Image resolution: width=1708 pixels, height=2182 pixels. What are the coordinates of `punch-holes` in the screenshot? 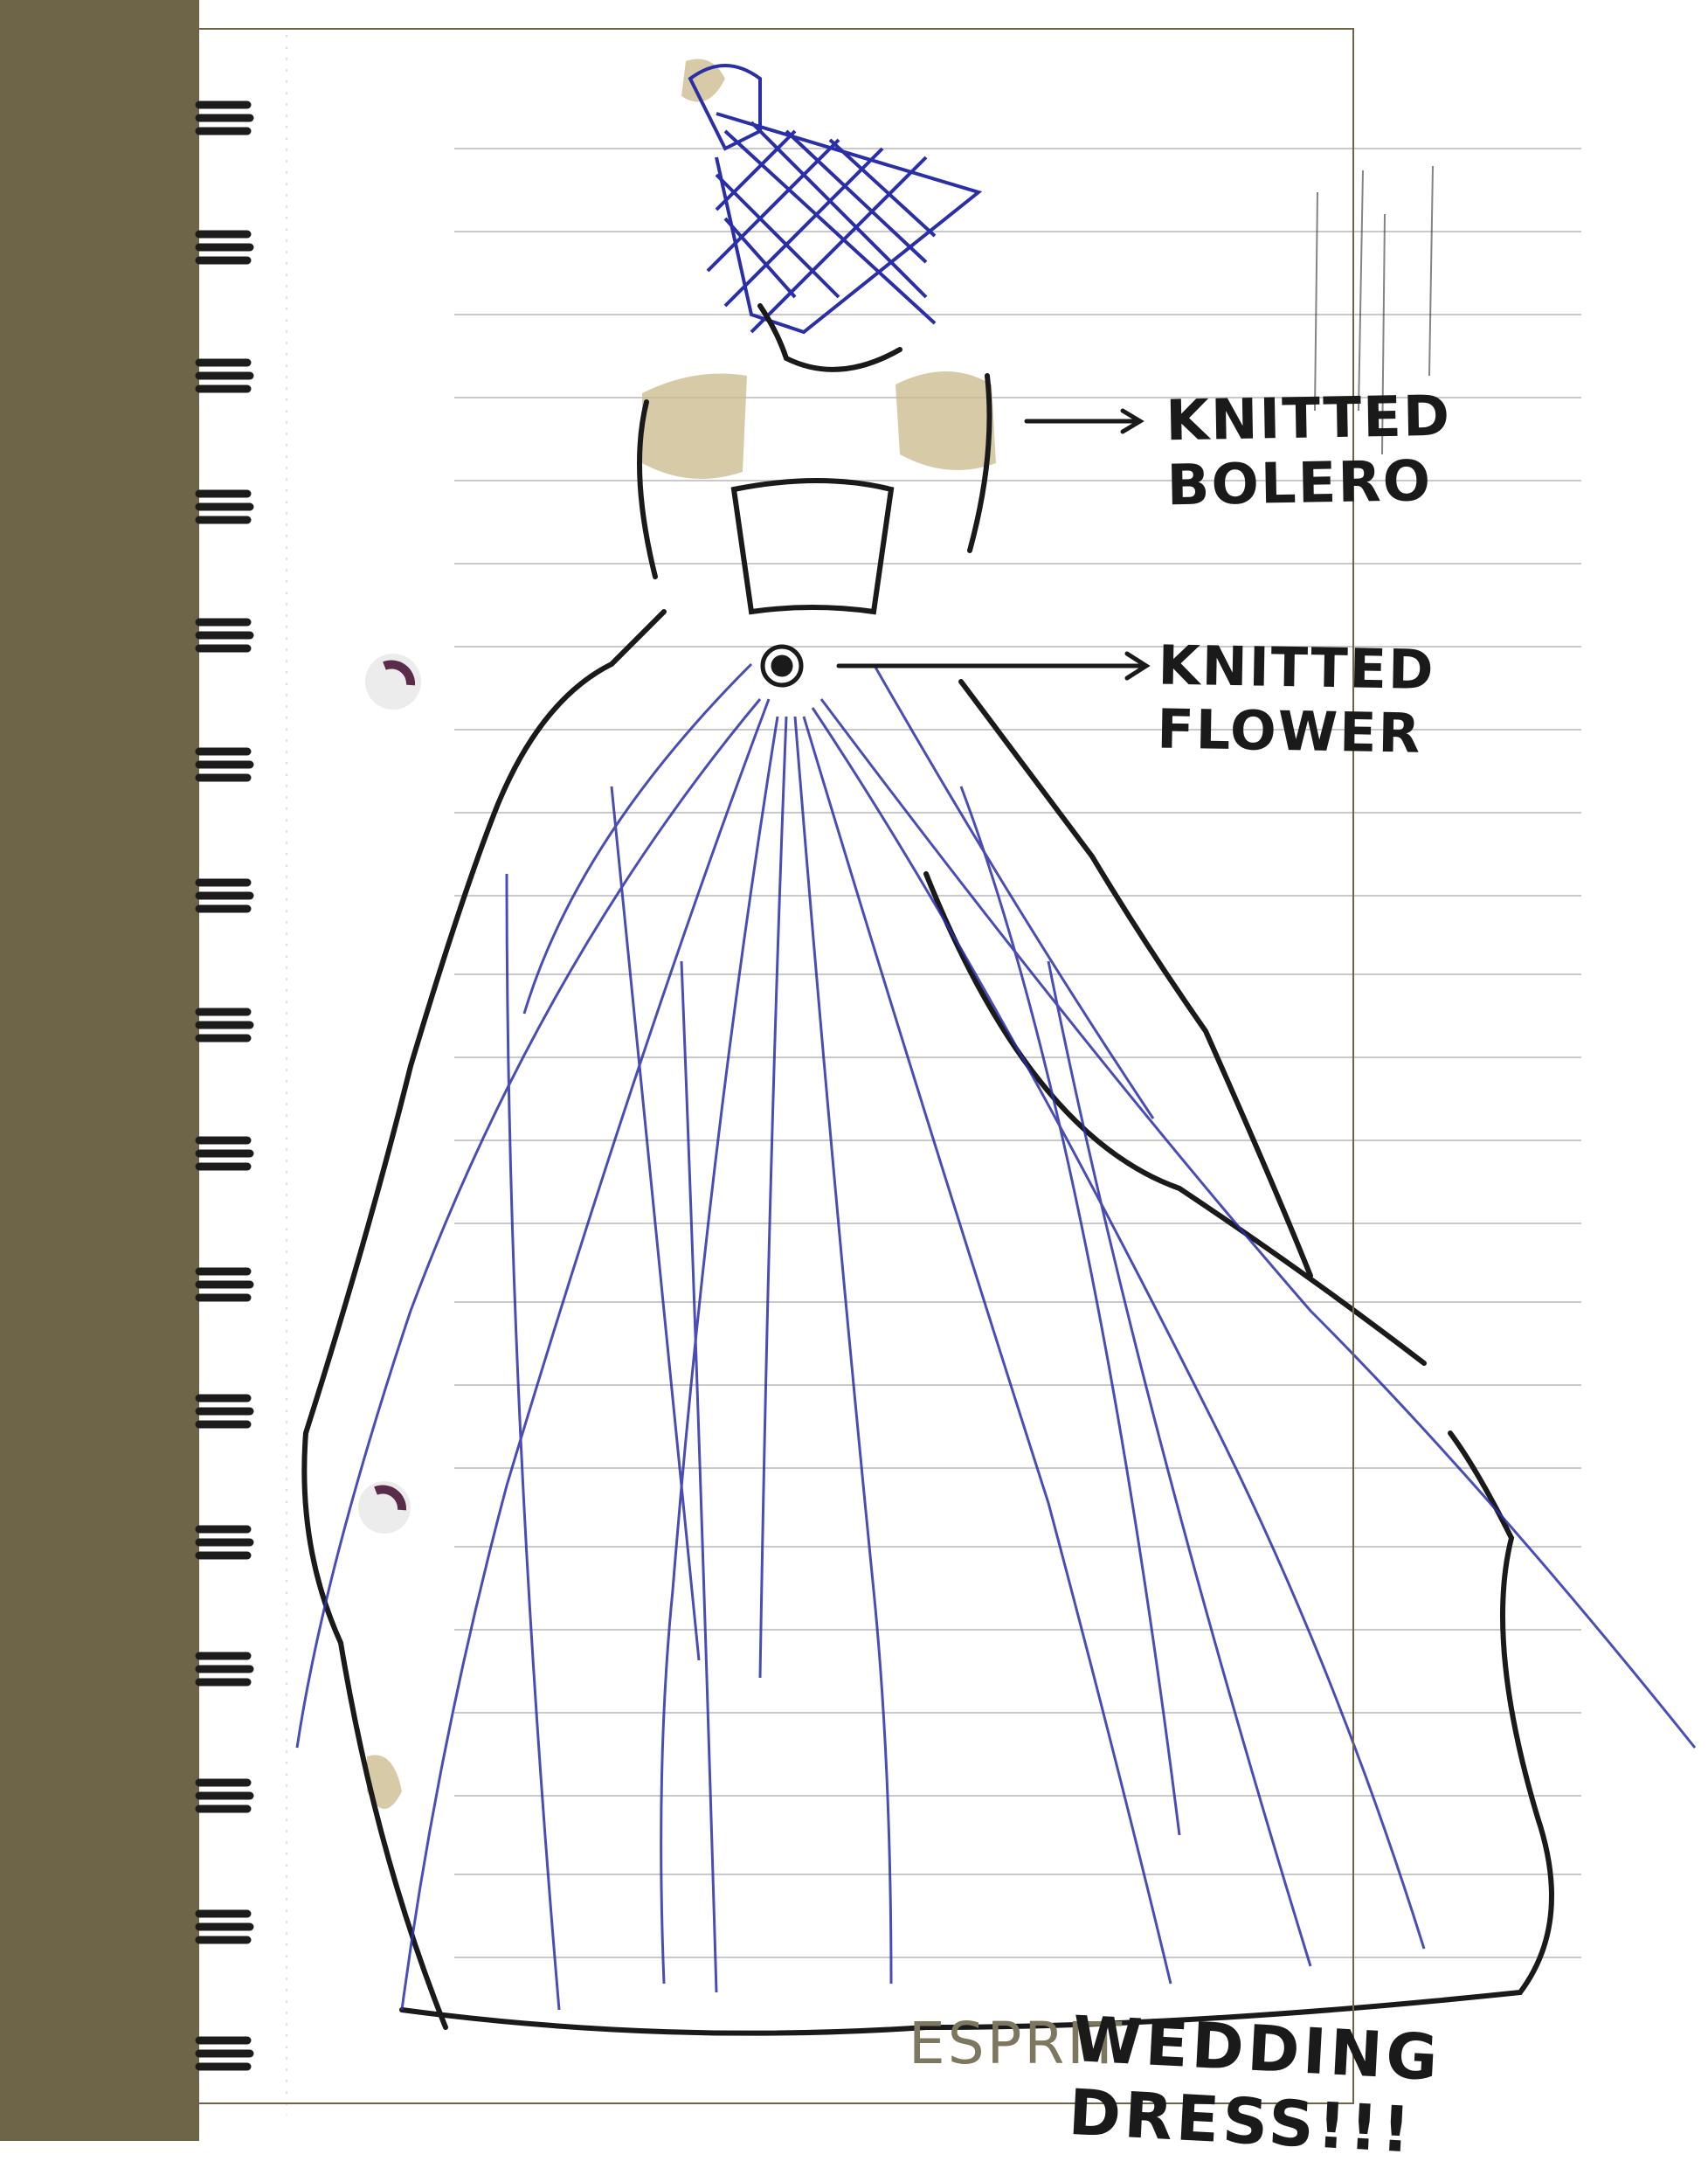 It's located at (390, 1094).